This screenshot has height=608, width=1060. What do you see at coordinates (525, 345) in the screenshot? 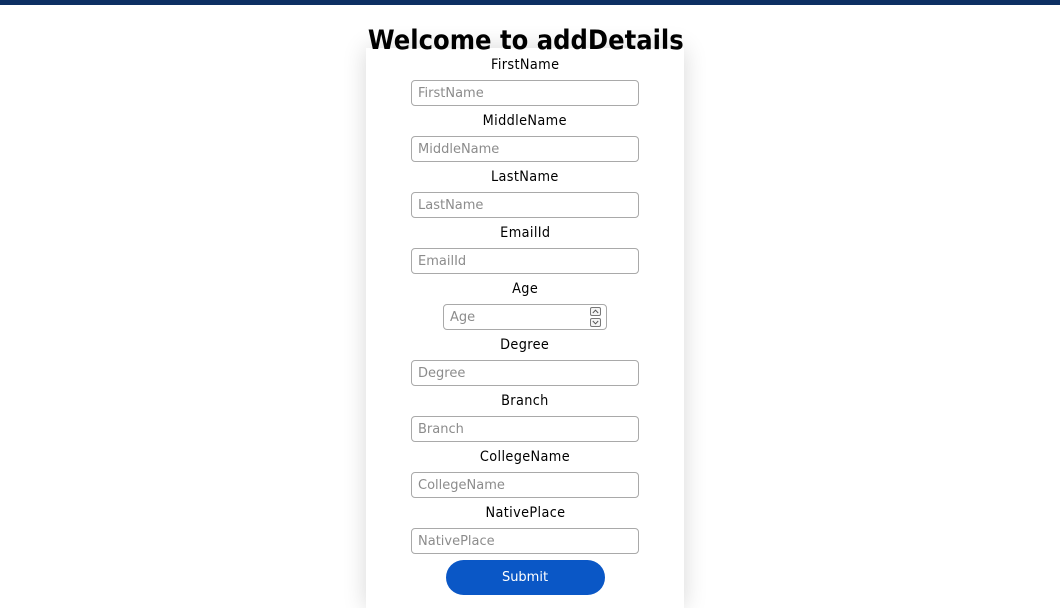
I see `degree-label: Degree` at bounding box center [525, 345].